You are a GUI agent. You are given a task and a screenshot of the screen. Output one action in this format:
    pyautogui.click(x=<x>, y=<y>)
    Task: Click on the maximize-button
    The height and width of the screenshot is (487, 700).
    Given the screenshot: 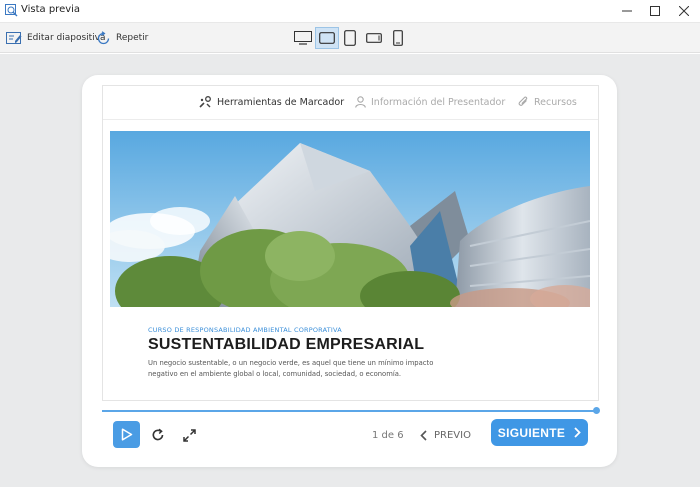 What is the action you would take?
    pyautogui.click(x=655, y=11)
    